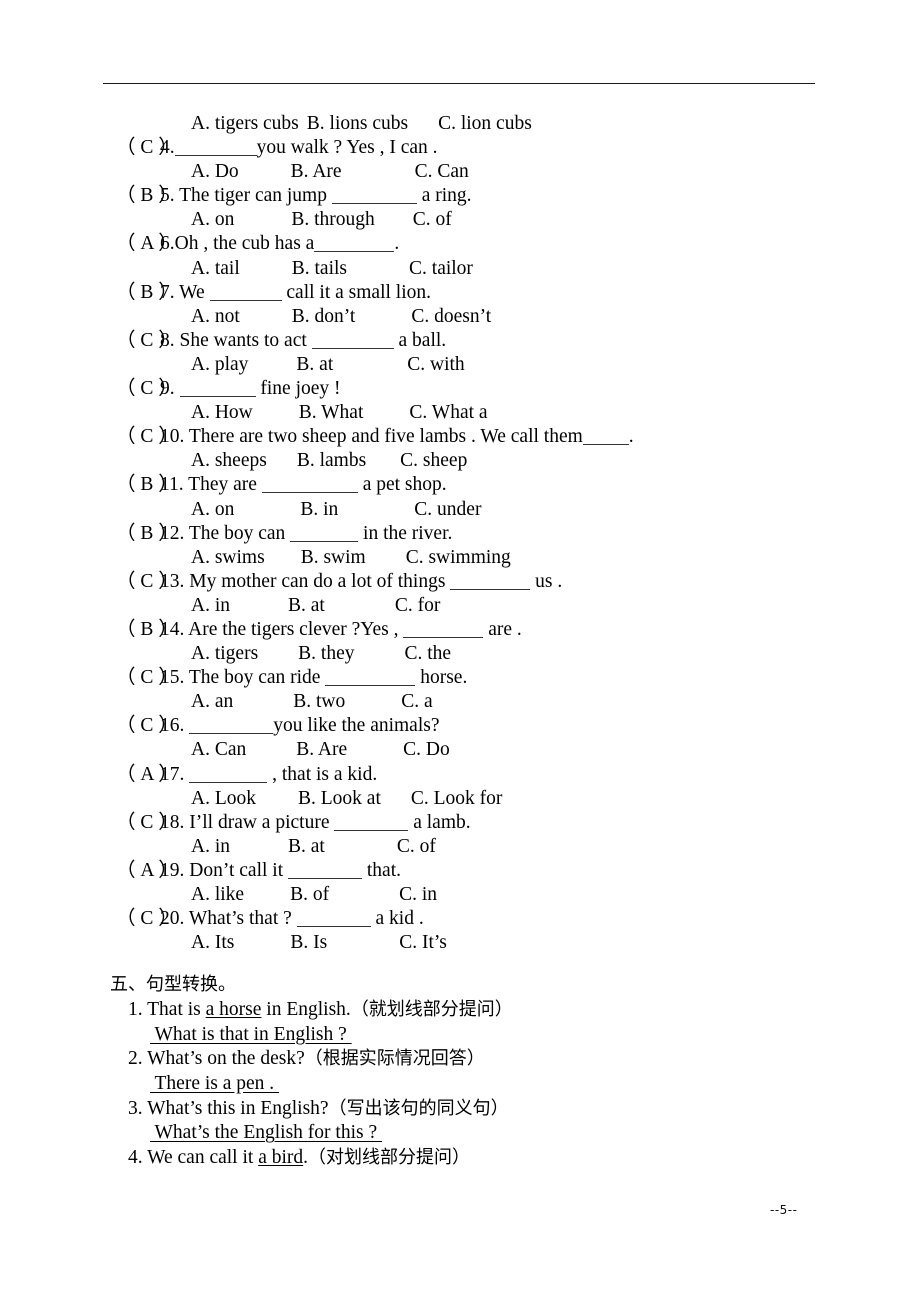  Describe the element at coordinates (219, 365) in the screenshot. I see `option-a: A. play` at that location.